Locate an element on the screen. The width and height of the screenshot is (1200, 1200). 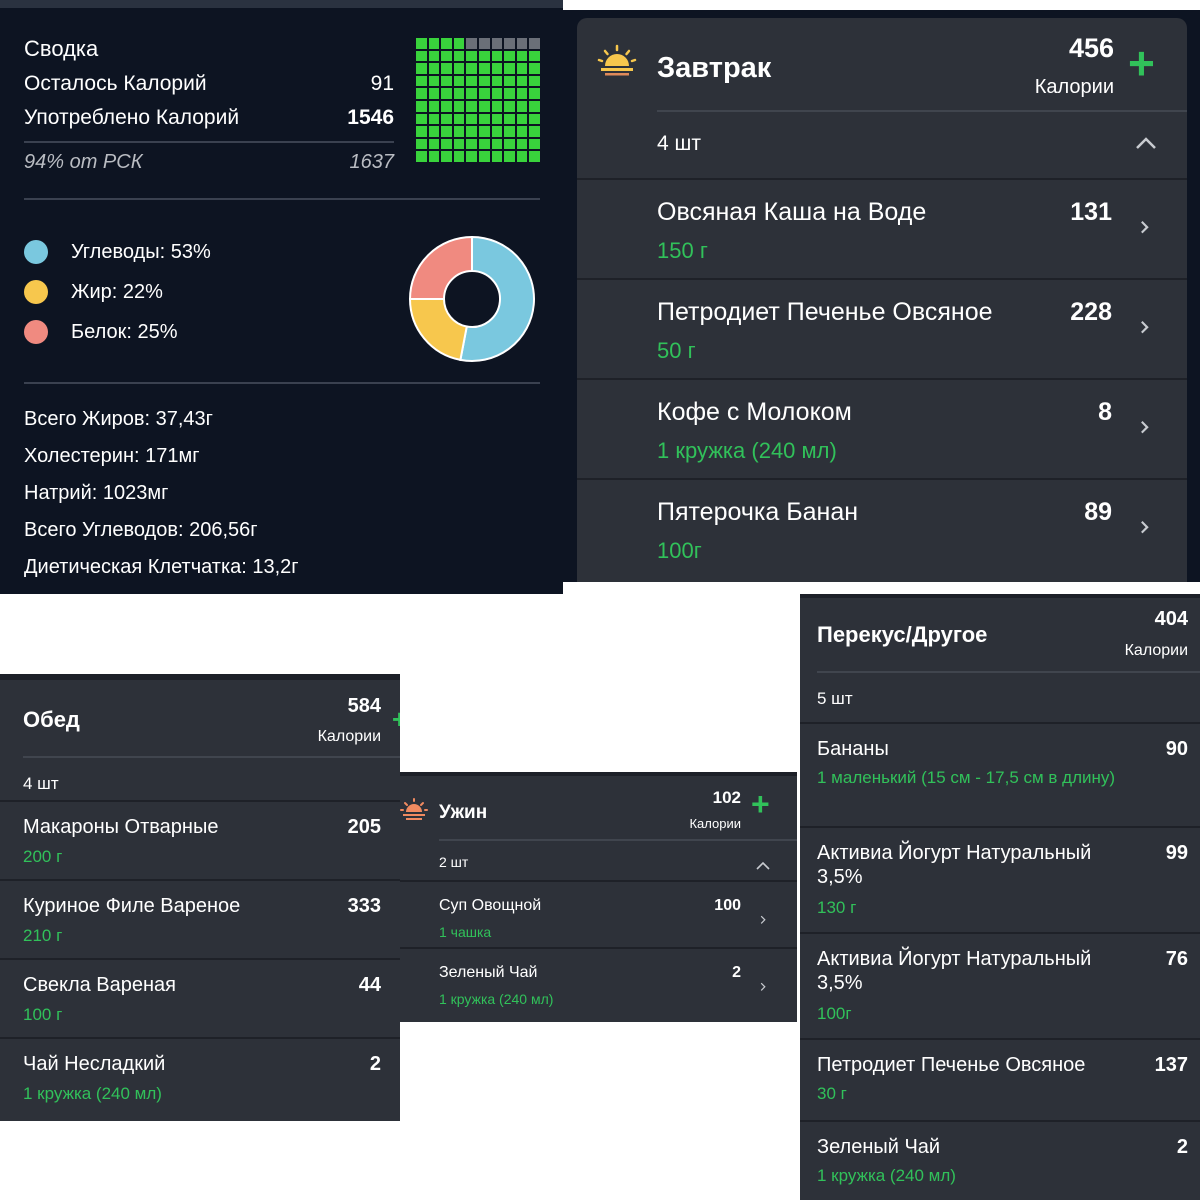
breakfast-count: 4 шт is located at coordinates (679, 143).